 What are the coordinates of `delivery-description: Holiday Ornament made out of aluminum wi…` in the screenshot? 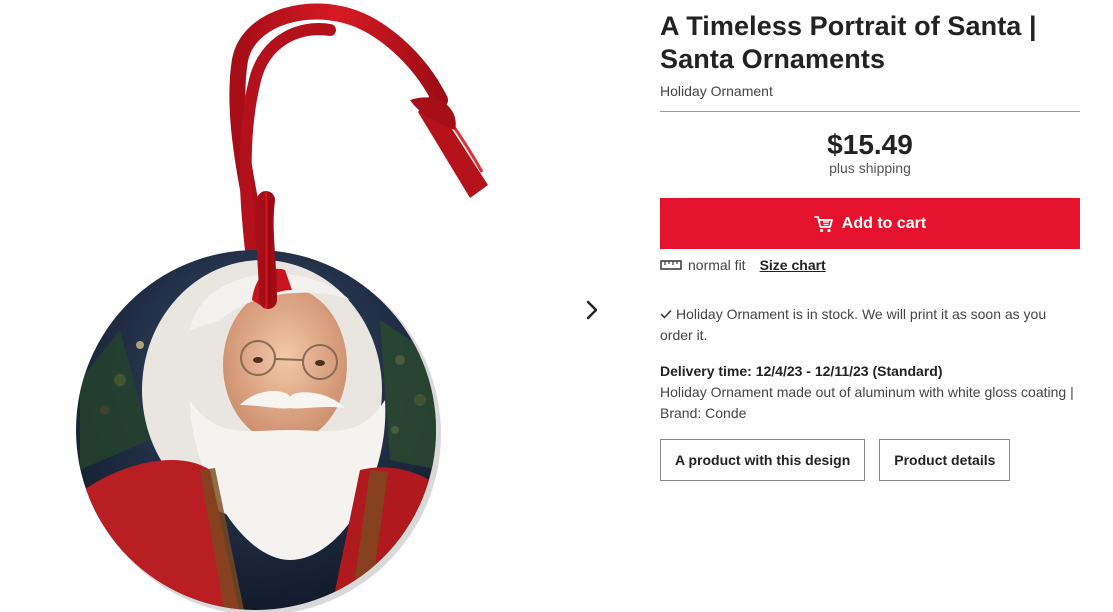 It's located at (867, 402).